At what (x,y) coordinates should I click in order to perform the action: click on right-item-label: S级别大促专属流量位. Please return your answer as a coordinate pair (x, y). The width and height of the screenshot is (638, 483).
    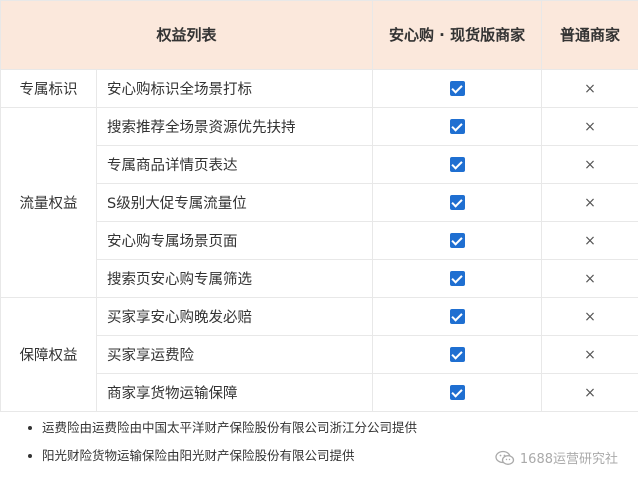
    Looking at the image, I should click on (234, 202).